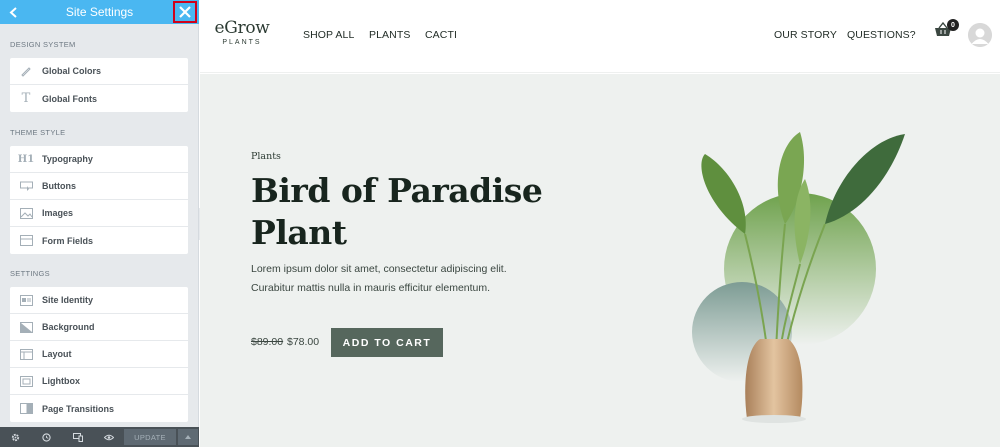  I want to click on menu-item-page-transitions: Page Transitions, so click(99, 408).